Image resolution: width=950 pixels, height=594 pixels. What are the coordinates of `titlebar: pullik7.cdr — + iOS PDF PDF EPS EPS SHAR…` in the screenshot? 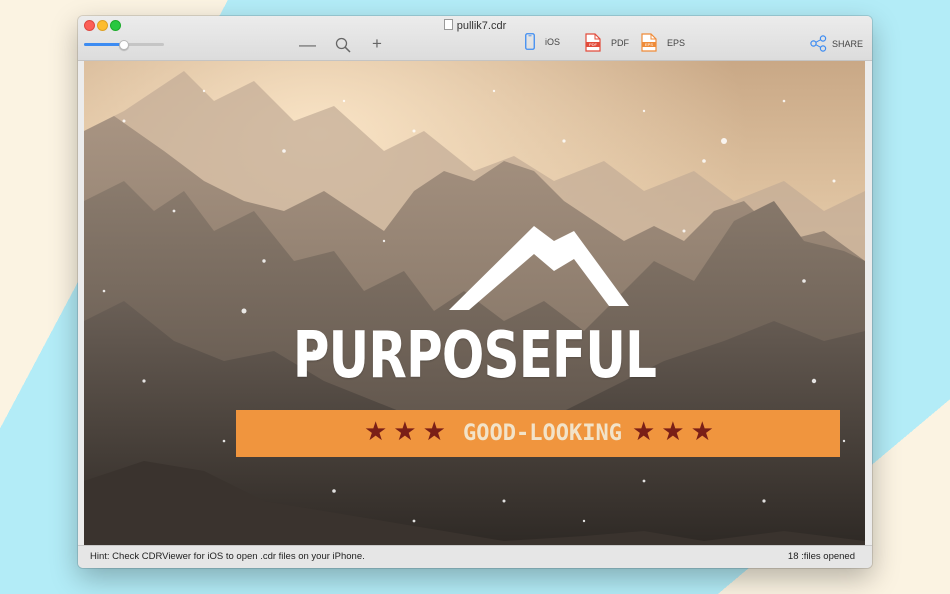 It's located at (475, 38).